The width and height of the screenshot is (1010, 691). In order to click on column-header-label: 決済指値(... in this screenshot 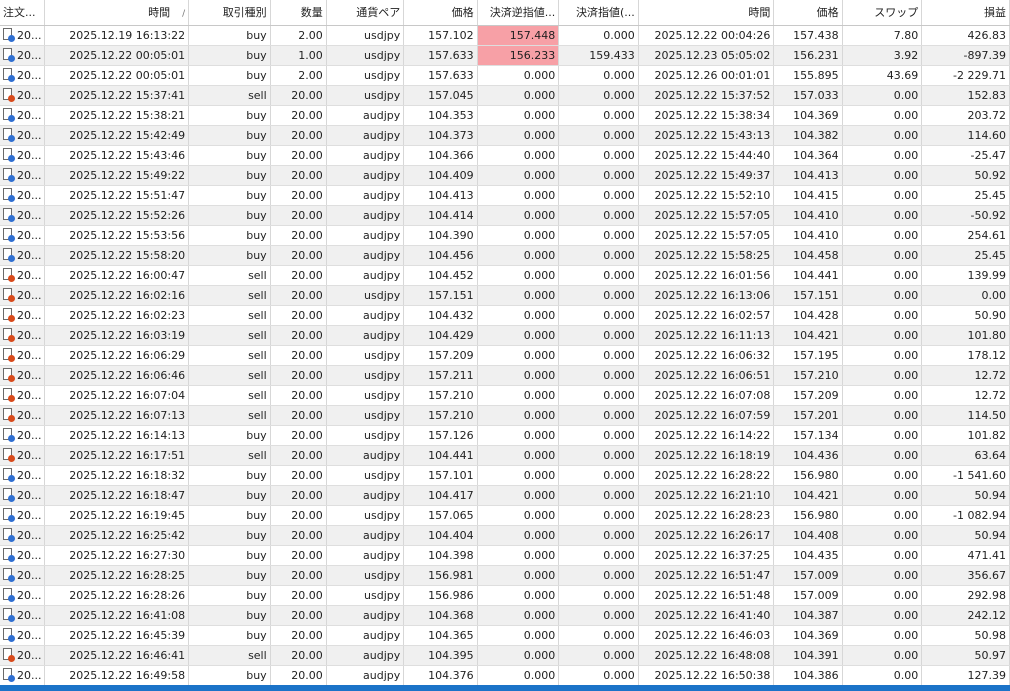, I will do `click(605, 13)`.